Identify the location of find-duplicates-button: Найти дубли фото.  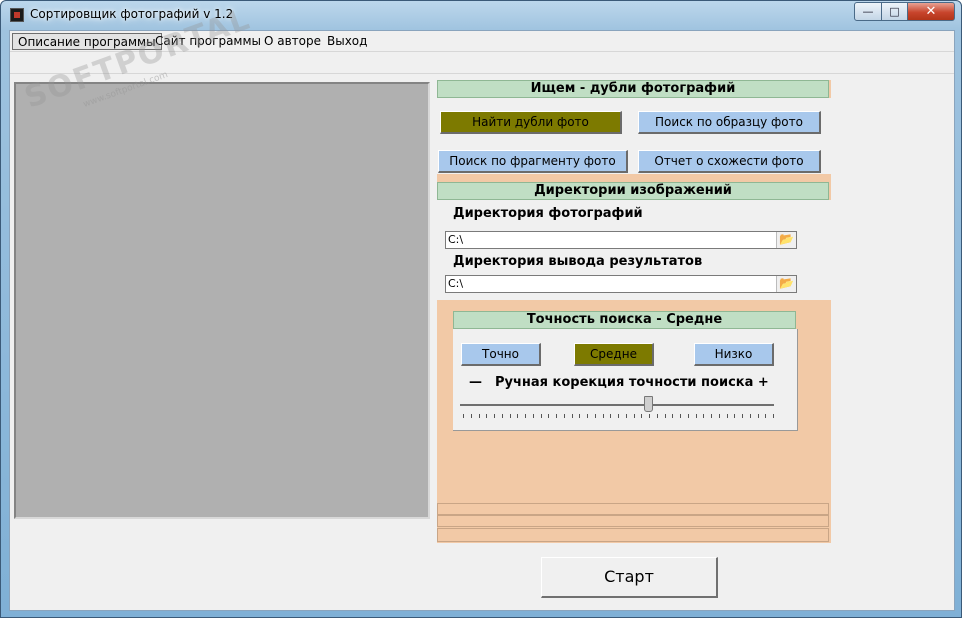
(531, 122).